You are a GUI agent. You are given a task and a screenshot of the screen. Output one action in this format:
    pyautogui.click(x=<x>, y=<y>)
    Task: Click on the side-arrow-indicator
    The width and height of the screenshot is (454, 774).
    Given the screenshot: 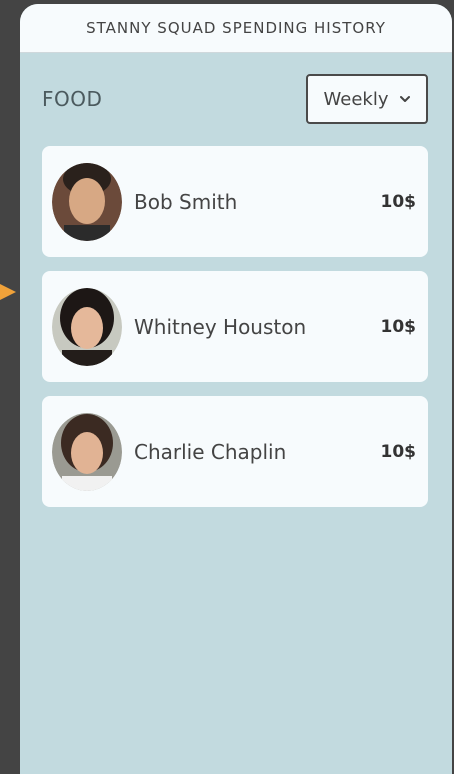 What is the action you would take?
    pyautogui.click(x=8, y=292)
    